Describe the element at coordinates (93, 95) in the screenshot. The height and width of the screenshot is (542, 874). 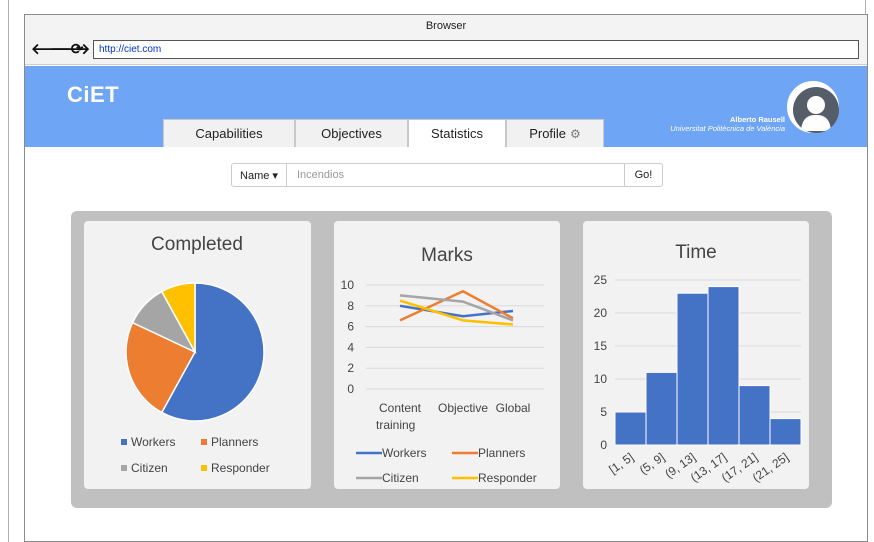
I see `app-logo: CiET` at that location.